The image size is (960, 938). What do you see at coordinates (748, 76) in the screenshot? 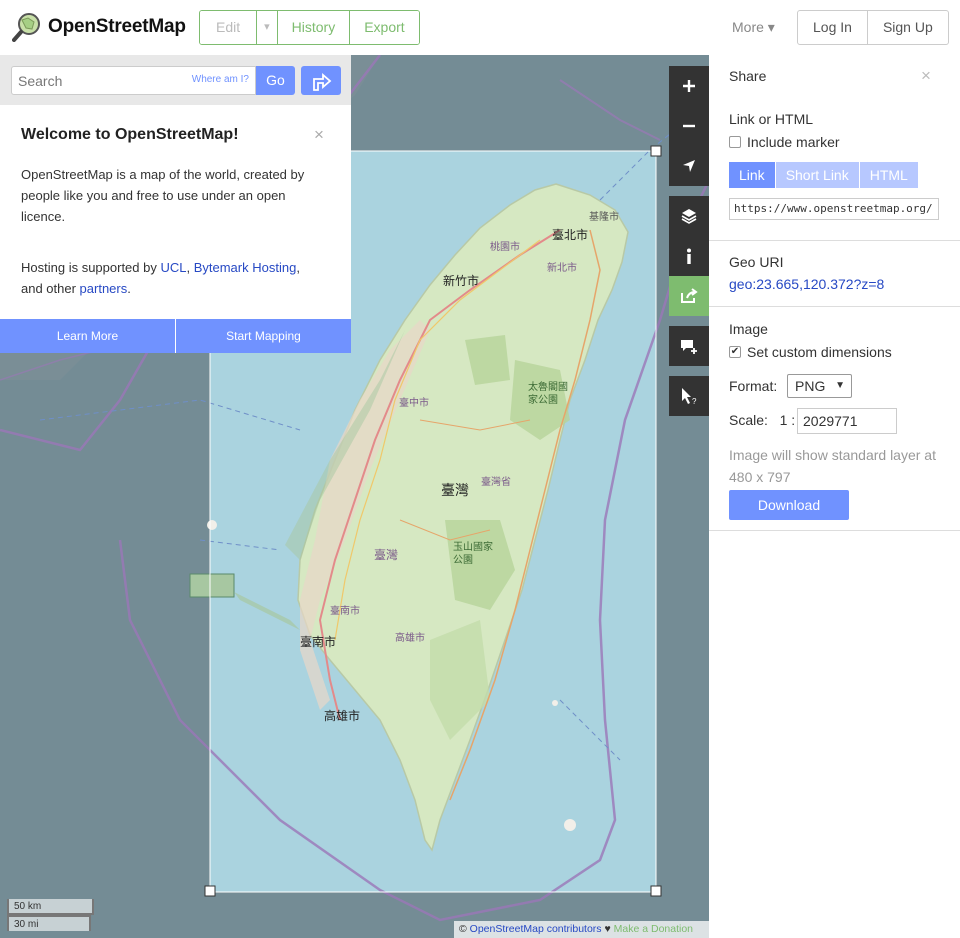
I see `share-title: Share` at bounding box center [748, 76].